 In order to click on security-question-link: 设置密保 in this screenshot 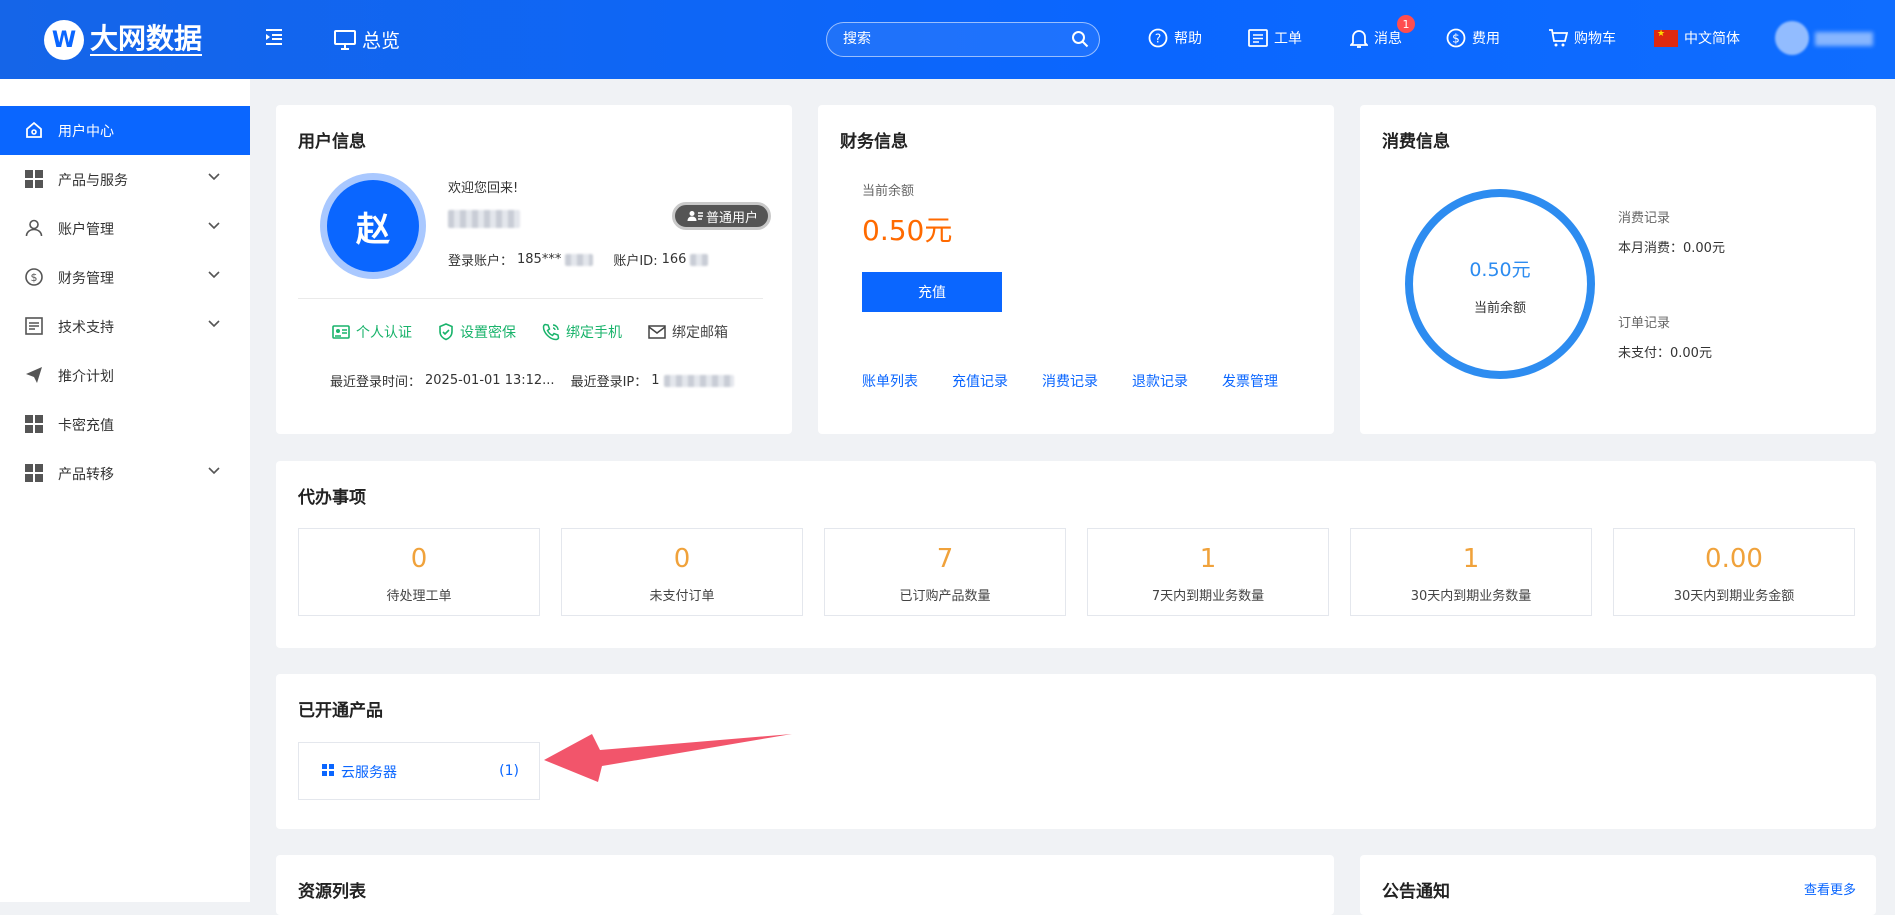, I will do `click(477, 332)`.